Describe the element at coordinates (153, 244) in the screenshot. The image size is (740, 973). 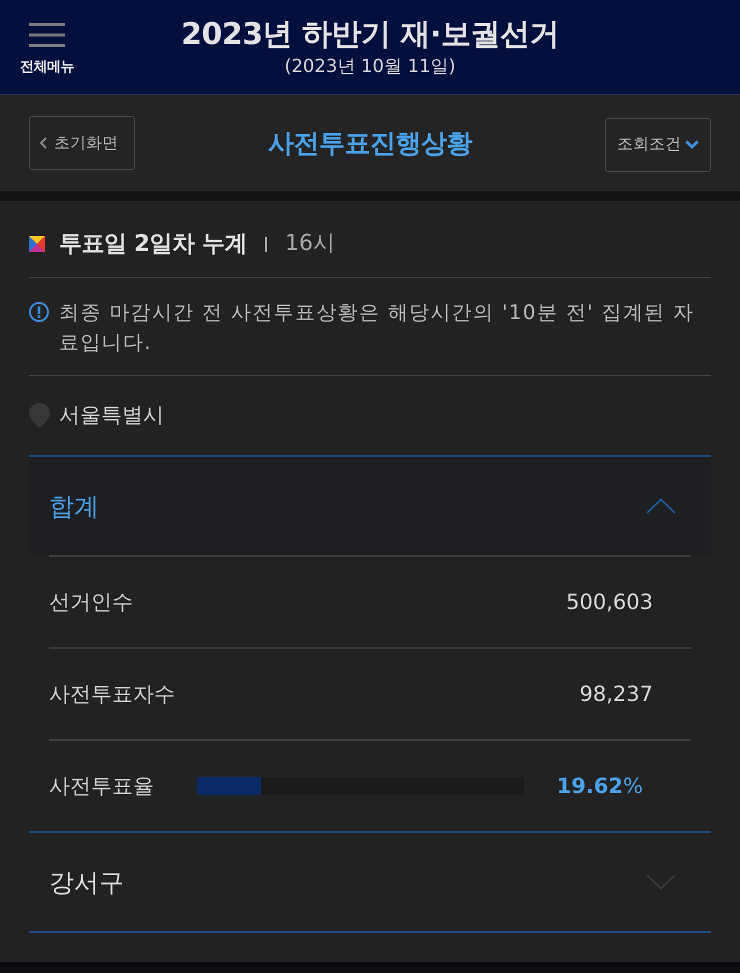
I see `section-title: 투표일 2일차 누계` at that location.